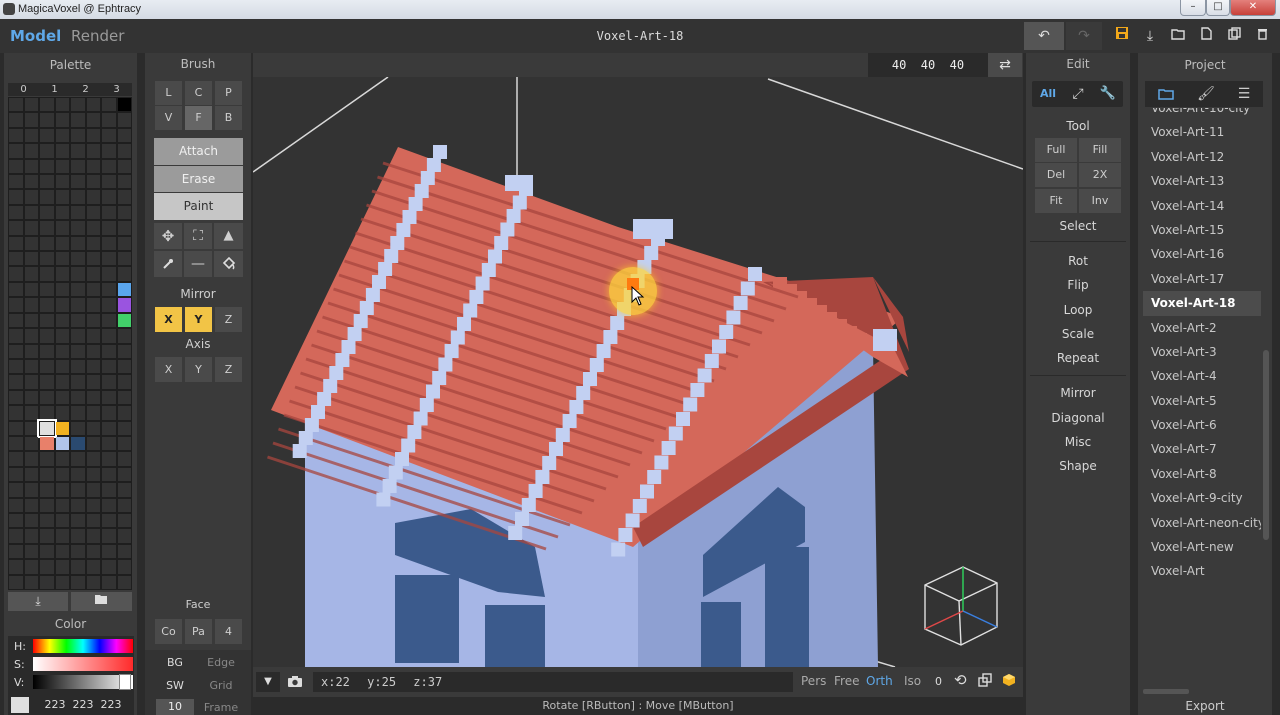 This screenshot has width=1280, height=715. I want to click on mirror-y-toggle: Y, so click(198, 319).